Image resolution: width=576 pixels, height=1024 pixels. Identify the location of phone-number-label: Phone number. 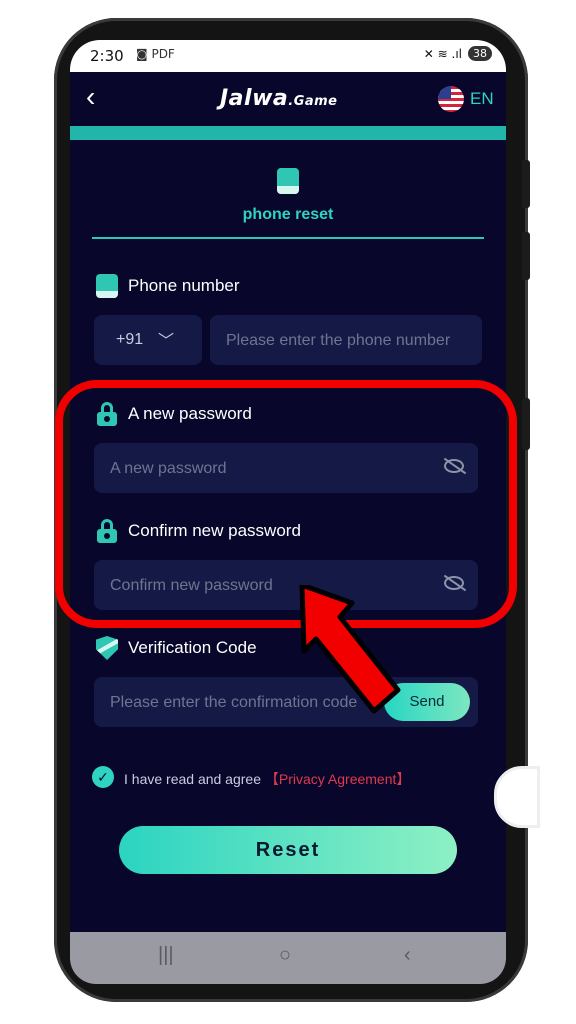
(184, 285).